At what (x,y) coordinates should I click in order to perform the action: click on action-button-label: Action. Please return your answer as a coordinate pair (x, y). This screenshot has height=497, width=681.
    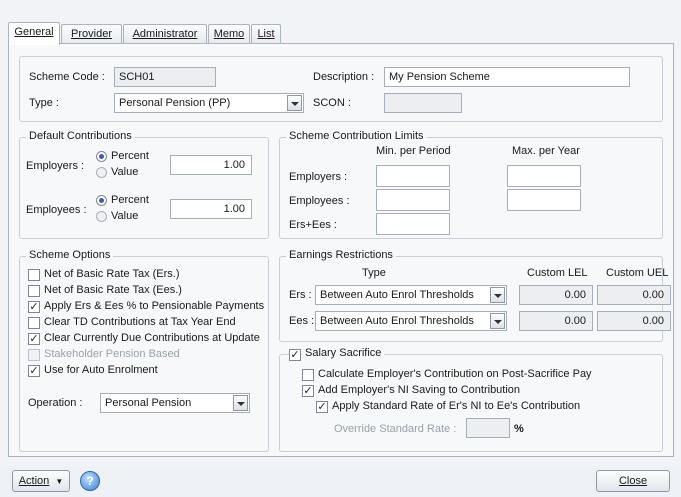
    Looking at the image, I should click on (34, 481).